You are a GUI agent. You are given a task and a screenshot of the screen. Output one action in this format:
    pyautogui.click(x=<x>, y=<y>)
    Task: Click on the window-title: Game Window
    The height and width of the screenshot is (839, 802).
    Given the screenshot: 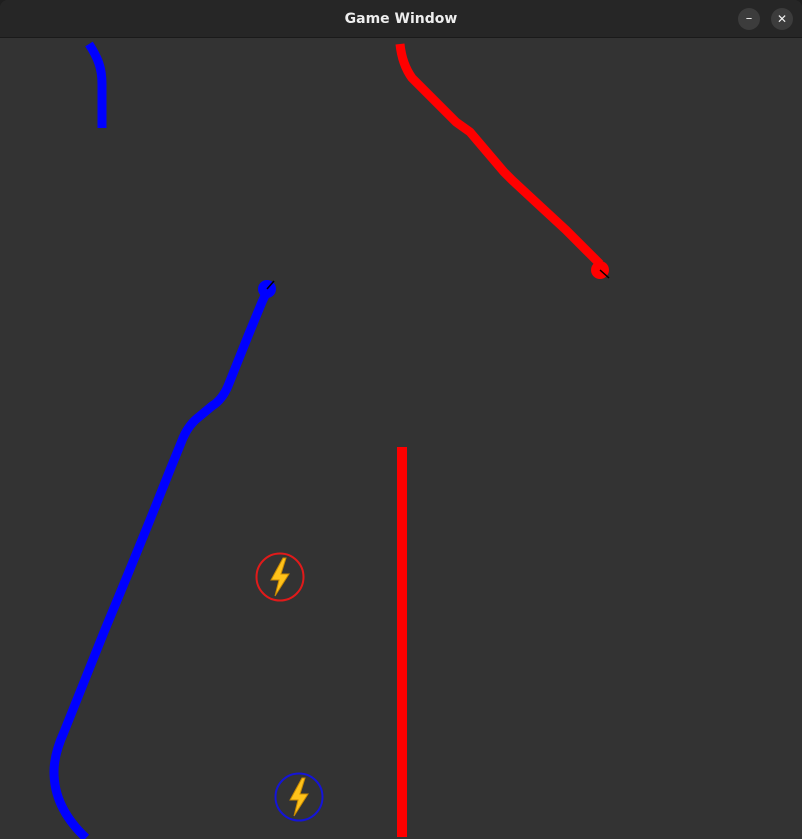 What is the action you would take?
    pyautogui.click(x=401, y=19)
    